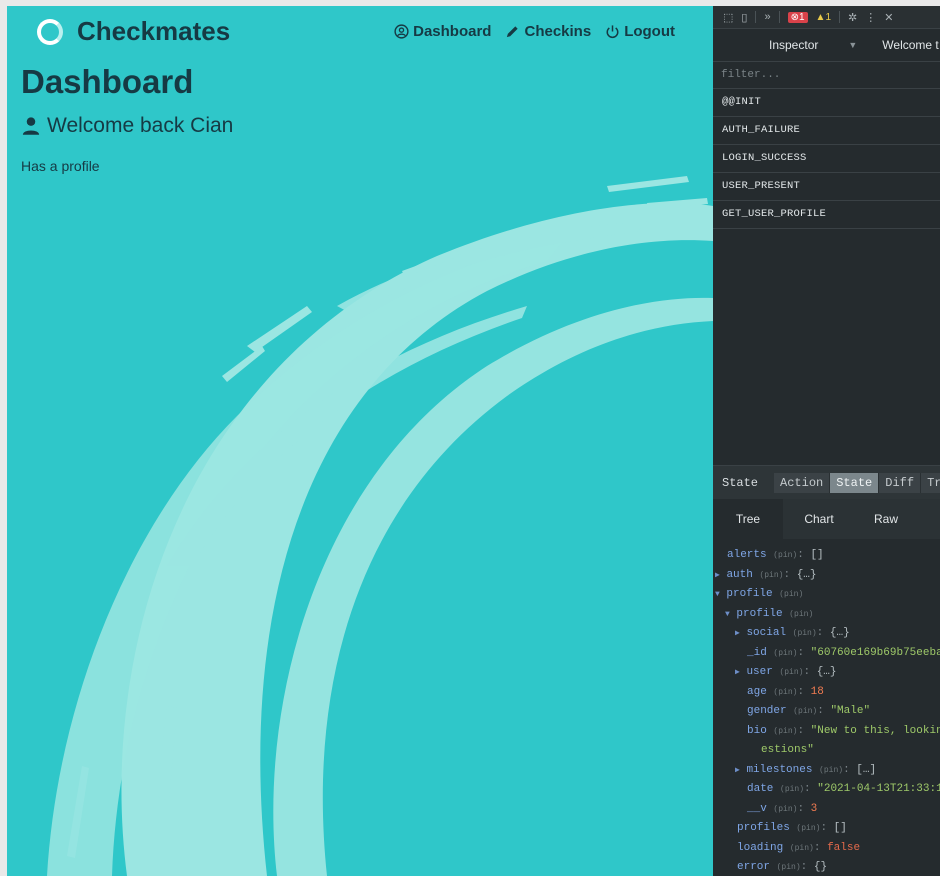  I want to click on brand-name: Checkmates, so click(154, 31).